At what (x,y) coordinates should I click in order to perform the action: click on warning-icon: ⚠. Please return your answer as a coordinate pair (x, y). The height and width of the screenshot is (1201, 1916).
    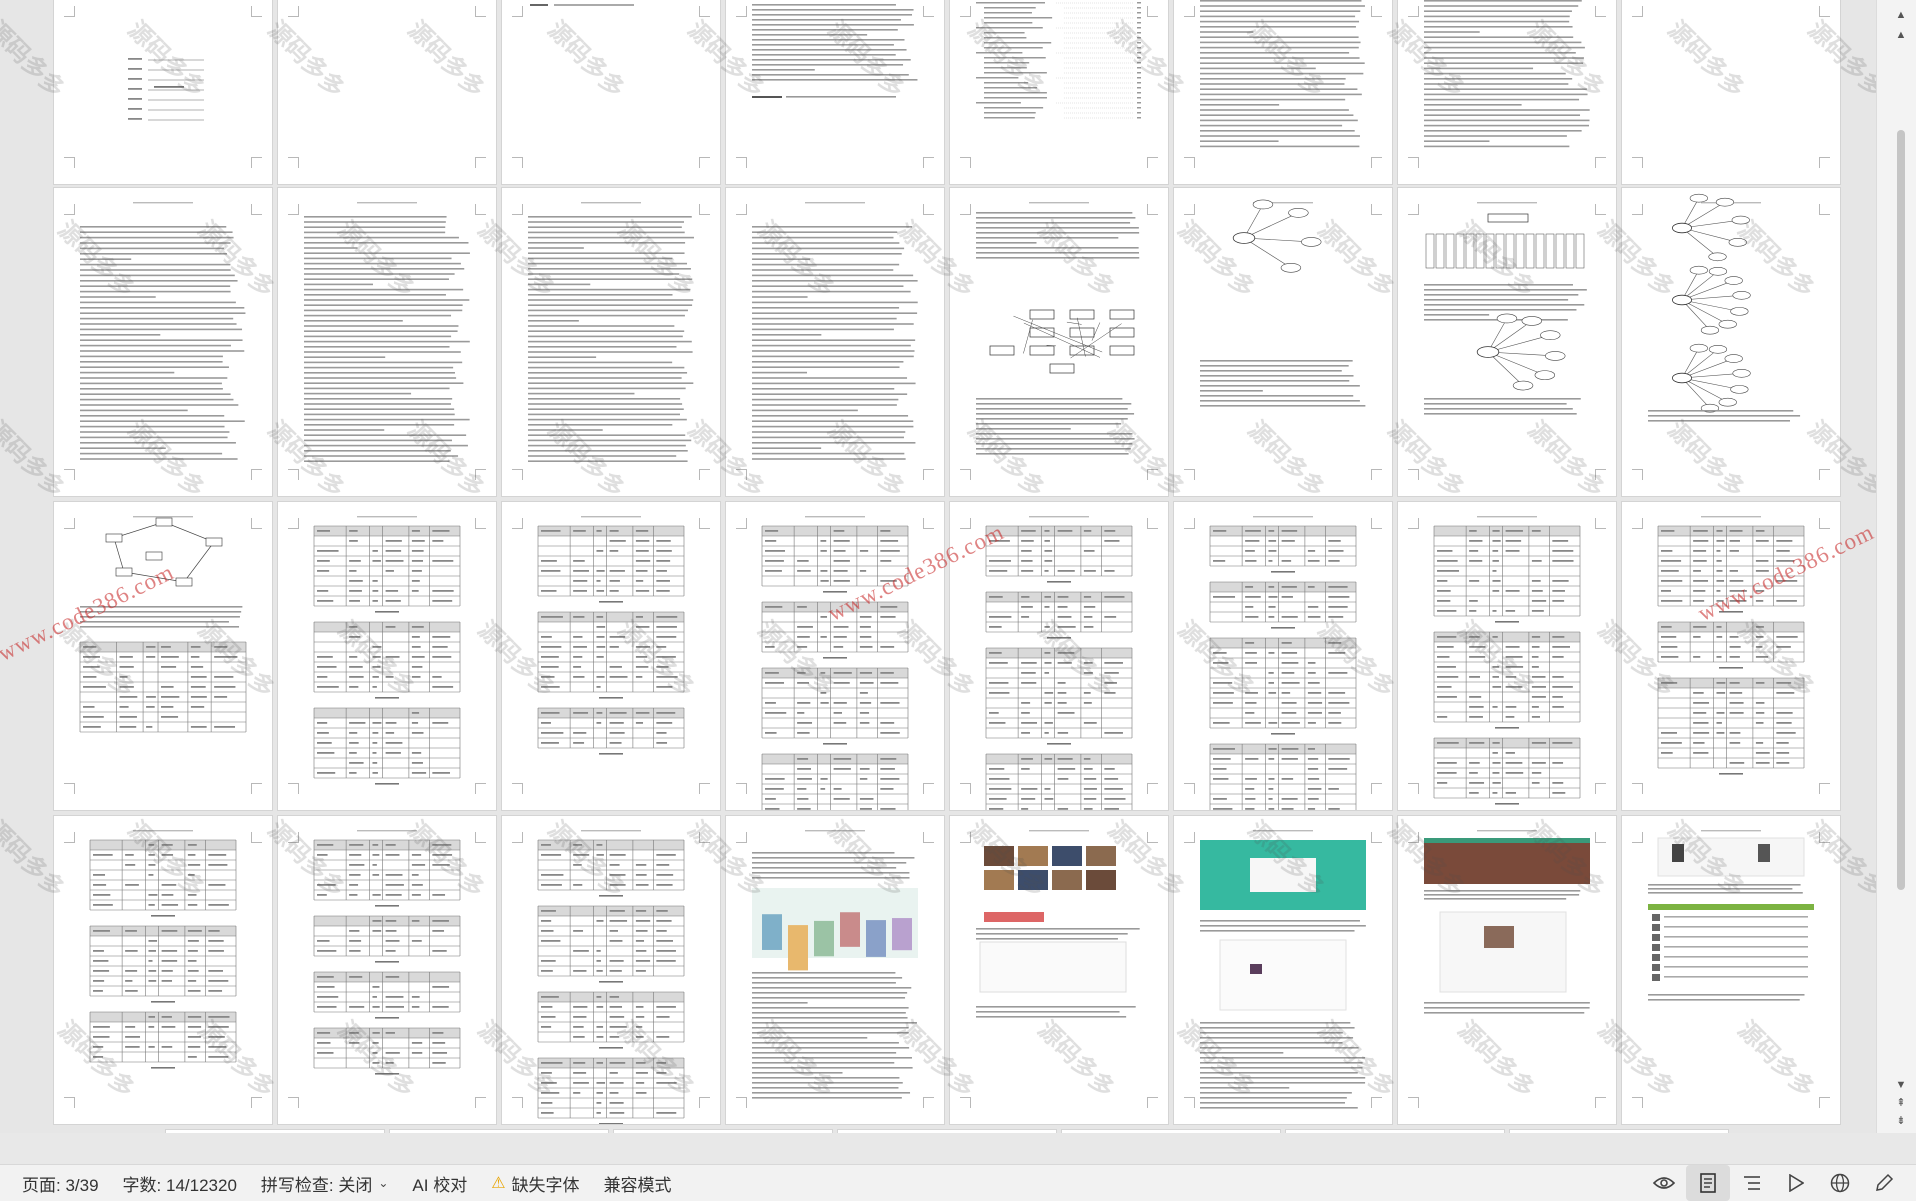
    Looking at the image, I should click on (498, 1183).